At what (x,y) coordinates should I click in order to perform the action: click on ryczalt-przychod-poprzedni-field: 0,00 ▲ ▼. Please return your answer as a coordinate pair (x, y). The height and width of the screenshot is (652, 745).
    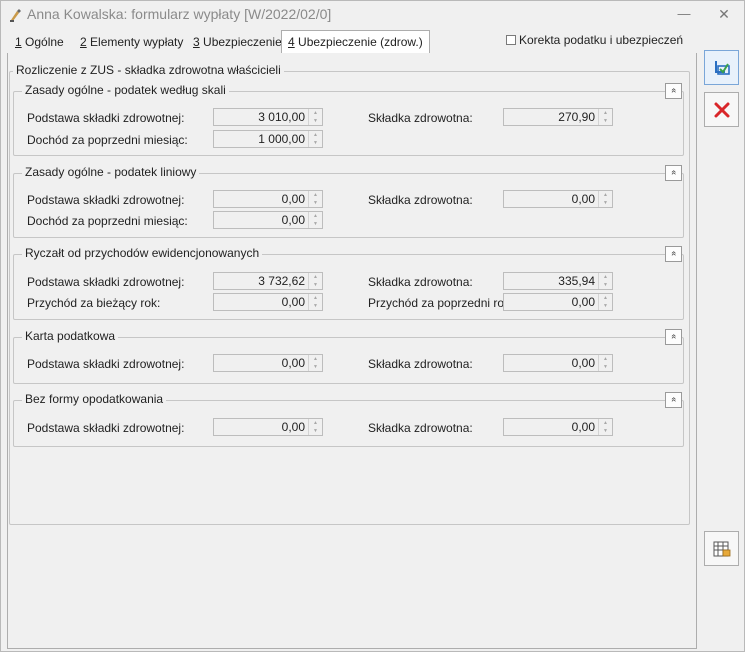
    Looking at the image, I should click on (558, 302).